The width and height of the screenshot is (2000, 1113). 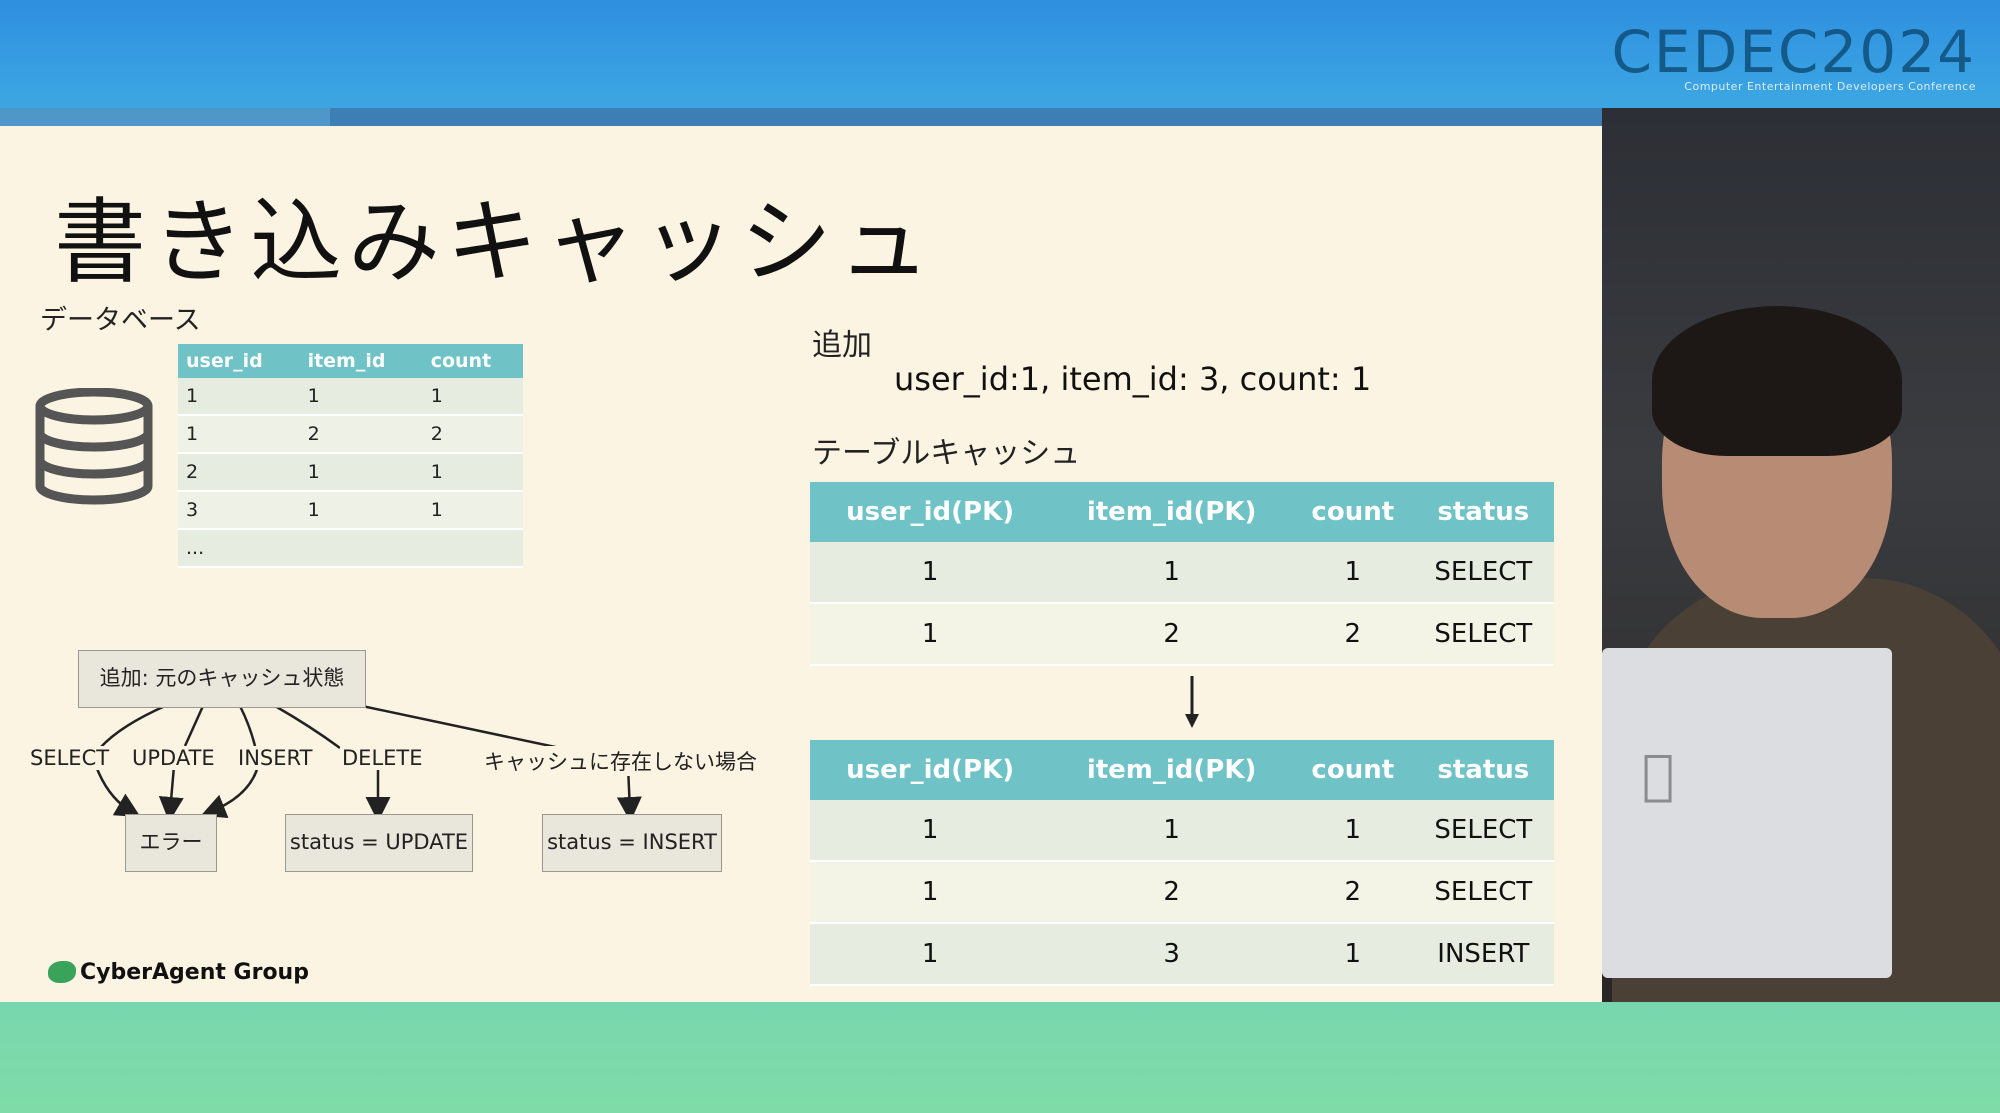 I want to click on cache-after-header-cell: item_id(PK), so click(x=1171, y=770).